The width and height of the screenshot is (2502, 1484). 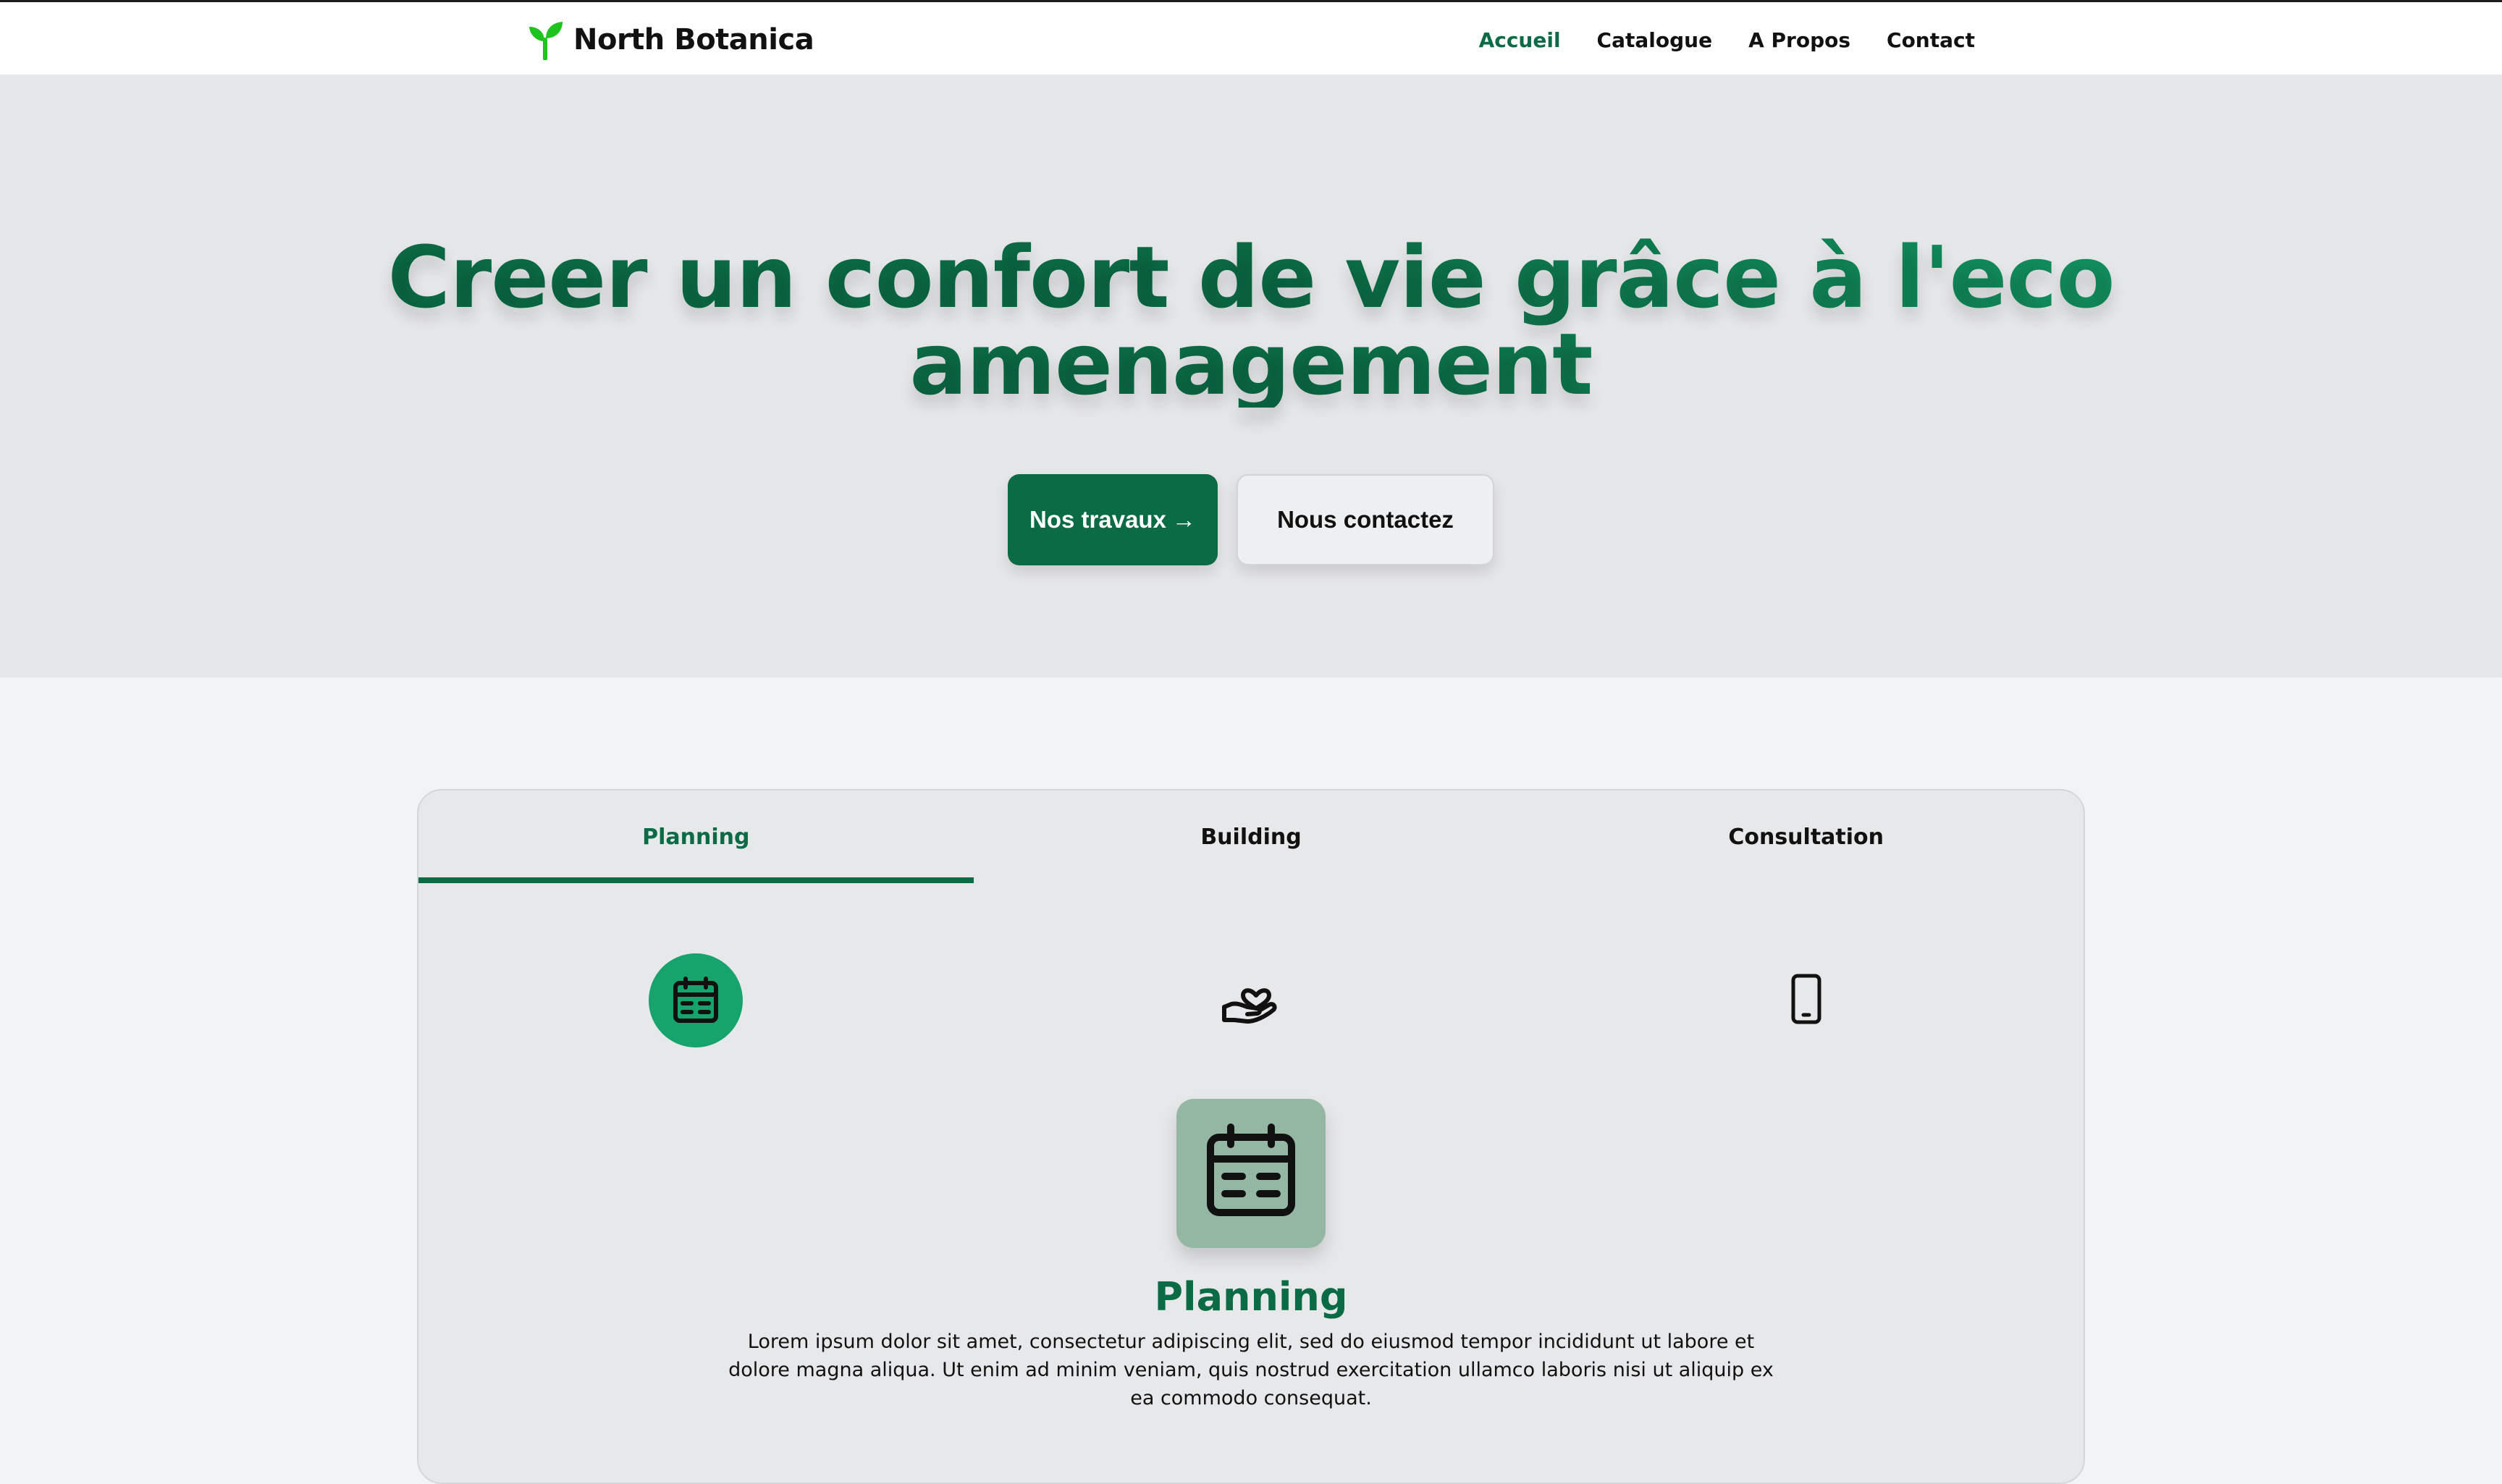 What do you see at coordinates (1799, 40) in the screenshot?
I see `nav-link-a-propos: A Propos` at bounding box center [1799, 40].